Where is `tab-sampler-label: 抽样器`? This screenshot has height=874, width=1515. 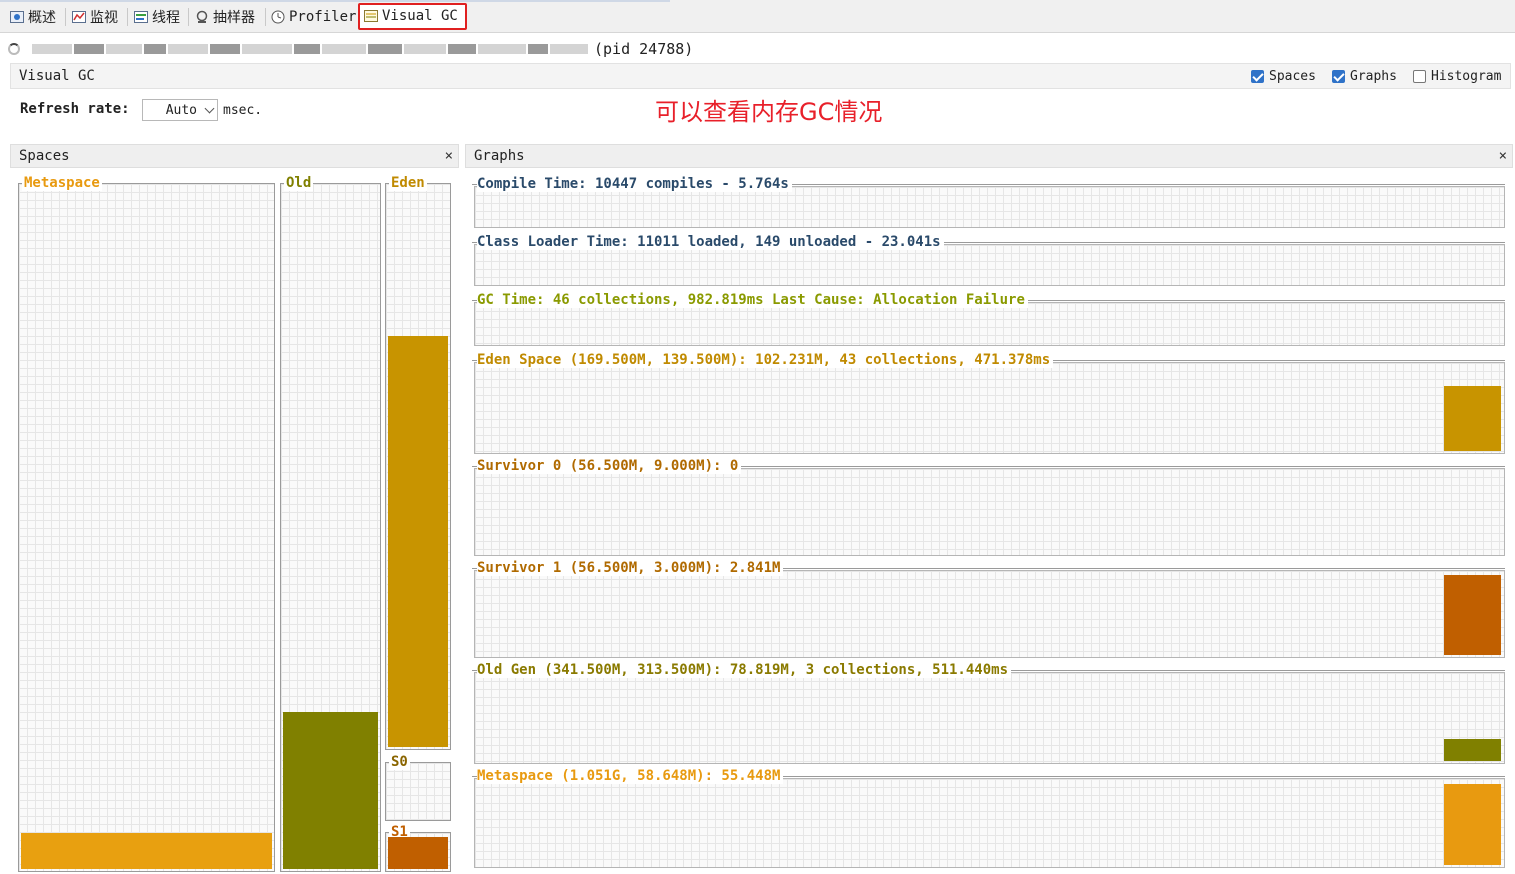
tab-sampler-label: 抽样器 is located at coordinates (234, 18).